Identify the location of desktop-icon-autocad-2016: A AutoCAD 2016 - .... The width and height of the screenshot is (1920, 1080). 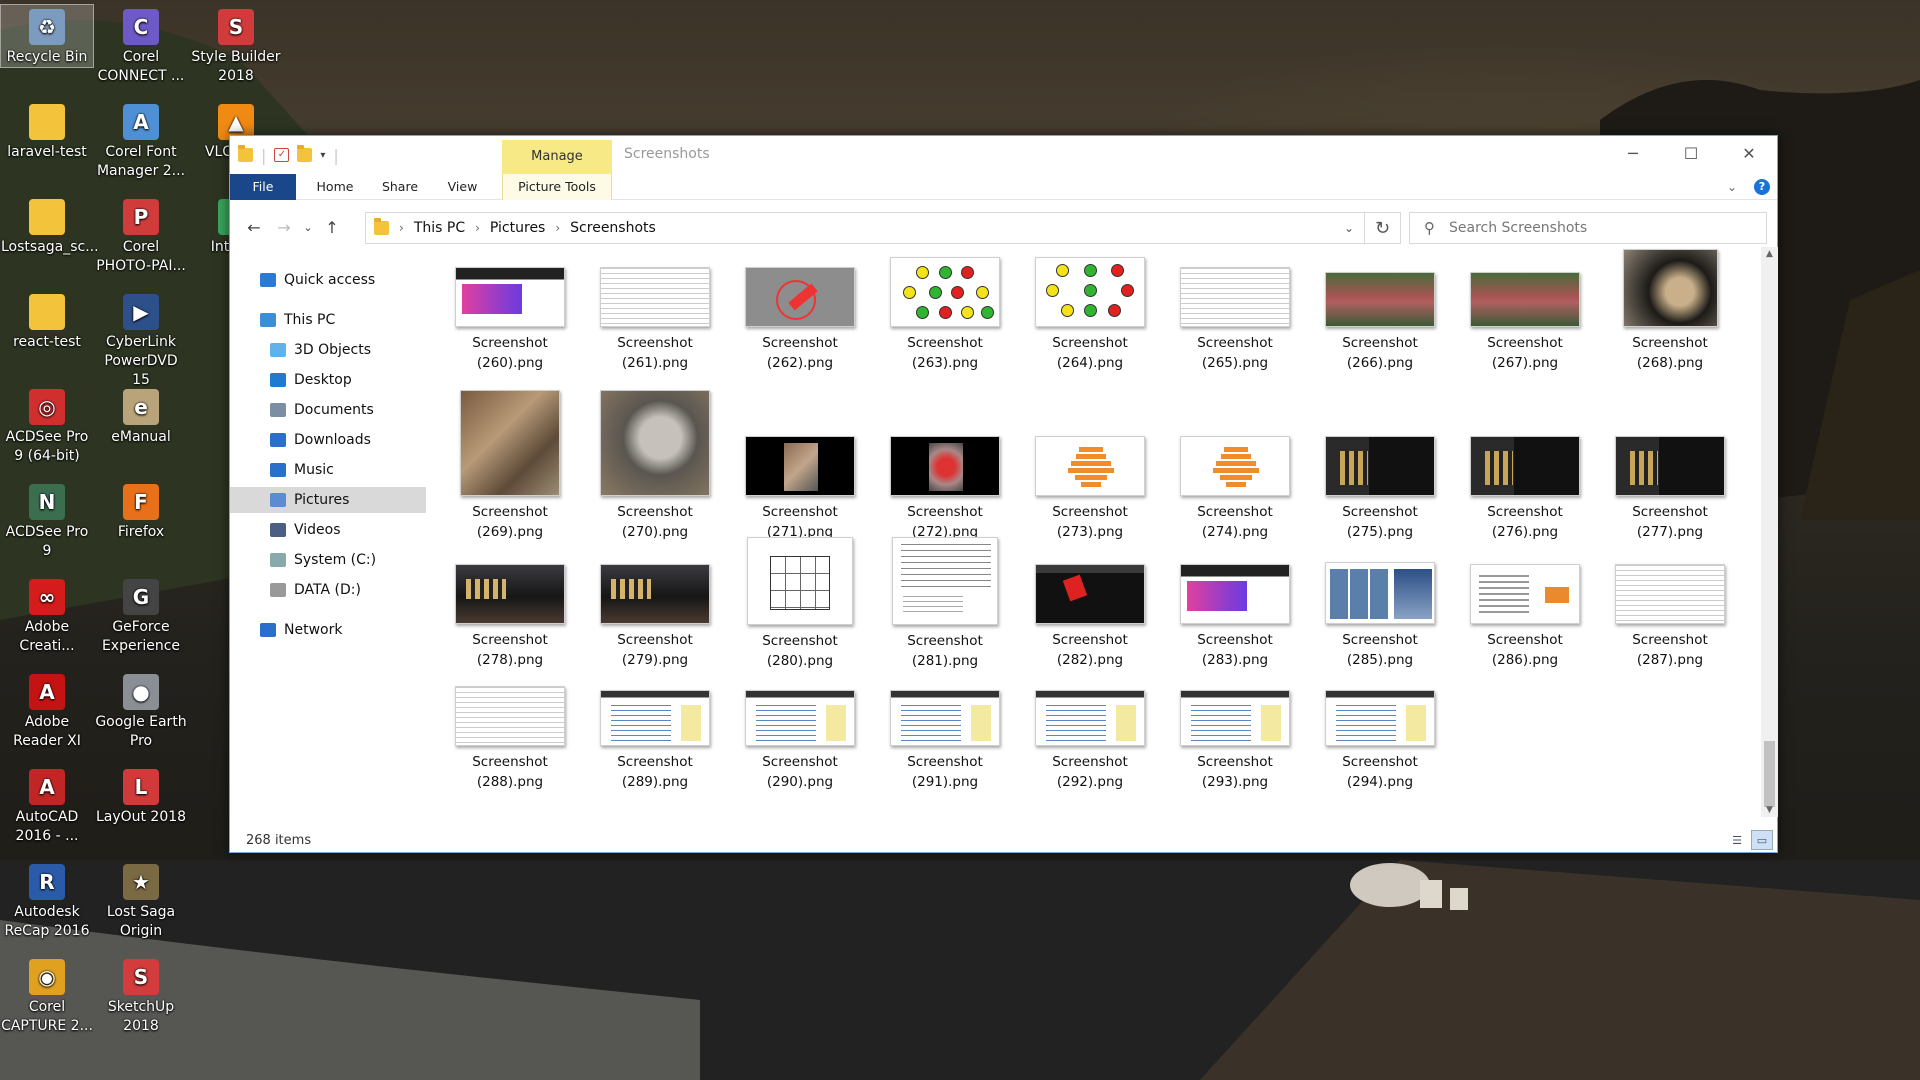
(47, 805).